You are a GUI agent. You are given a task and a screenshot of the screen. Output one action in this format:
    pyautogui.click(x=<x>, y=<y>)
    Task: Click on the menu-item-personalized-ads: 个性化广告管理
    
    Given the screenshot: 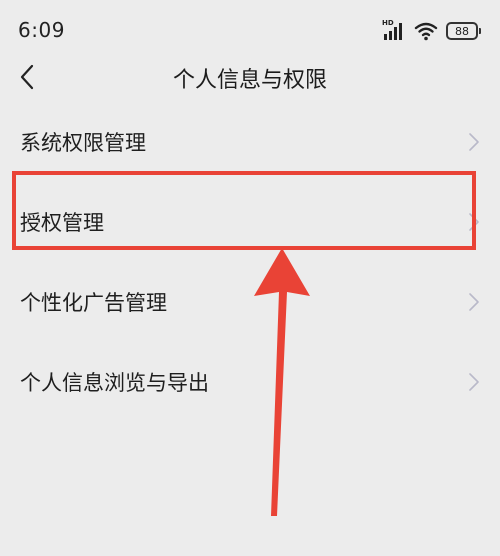 What is the action you would take?
    pyautogui.click(x=250, y=302)
    